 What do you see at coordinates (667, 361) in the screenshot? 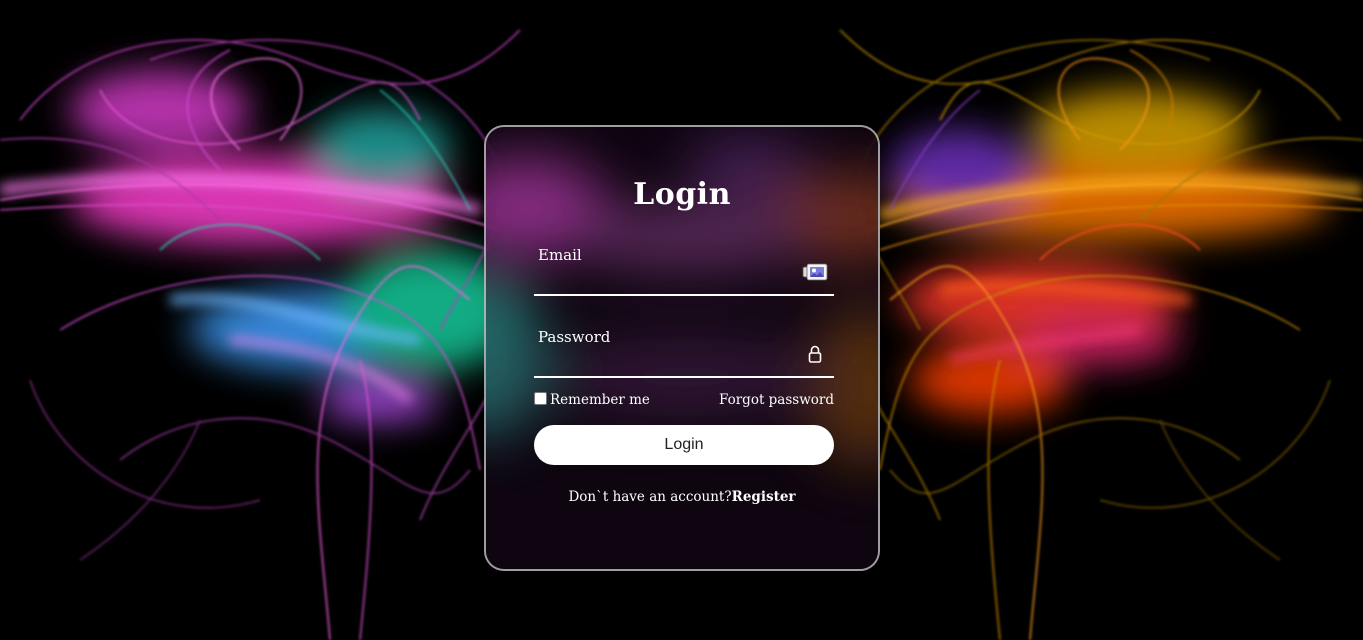
I see `password-input` at bounding box center [667, 361].